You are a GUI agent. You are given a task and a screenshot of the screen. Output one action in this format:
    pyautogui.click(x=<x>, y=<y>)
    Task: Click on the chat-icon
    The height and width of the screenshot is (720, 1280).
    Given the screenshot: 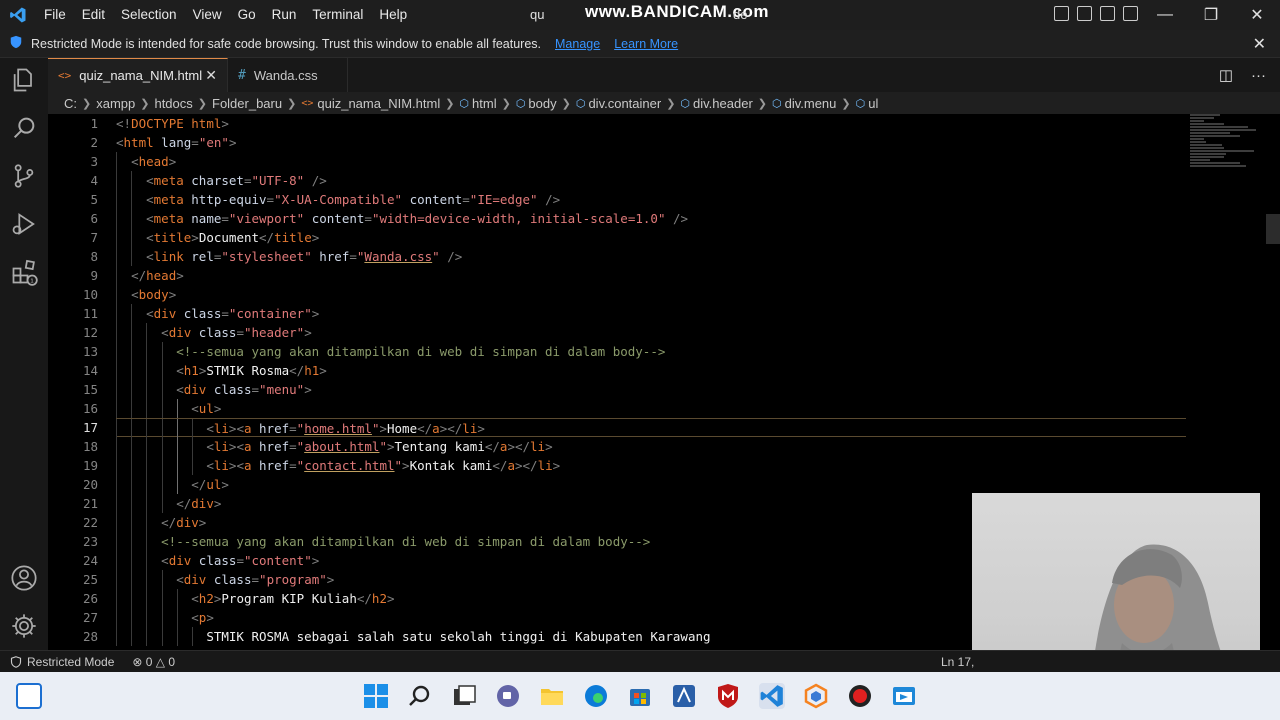 What is the action you would take?
    pyautogui.click(x=508, y=696)
    